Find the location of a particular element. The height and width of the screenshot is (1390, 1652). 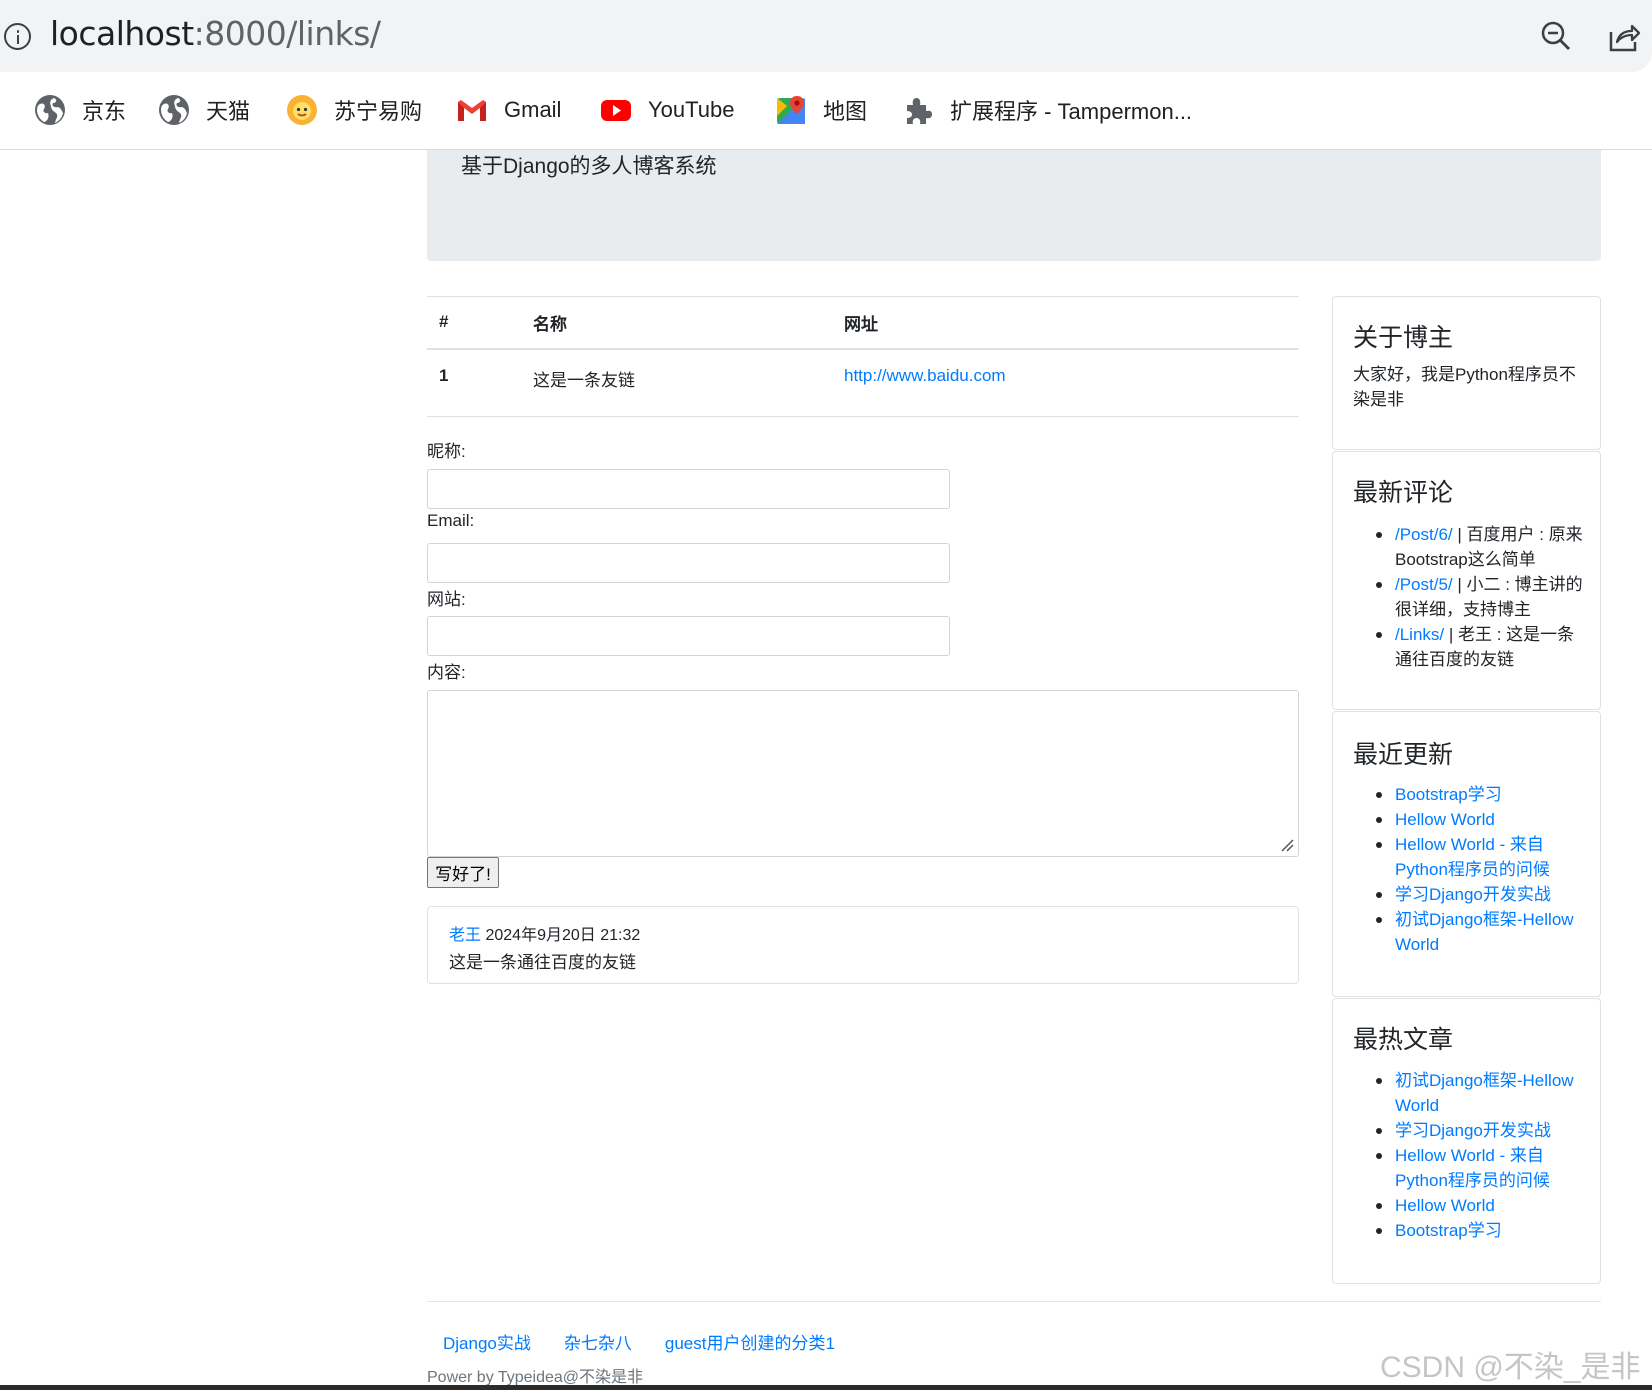

gmail-icon is located at coordinates (472, 110).